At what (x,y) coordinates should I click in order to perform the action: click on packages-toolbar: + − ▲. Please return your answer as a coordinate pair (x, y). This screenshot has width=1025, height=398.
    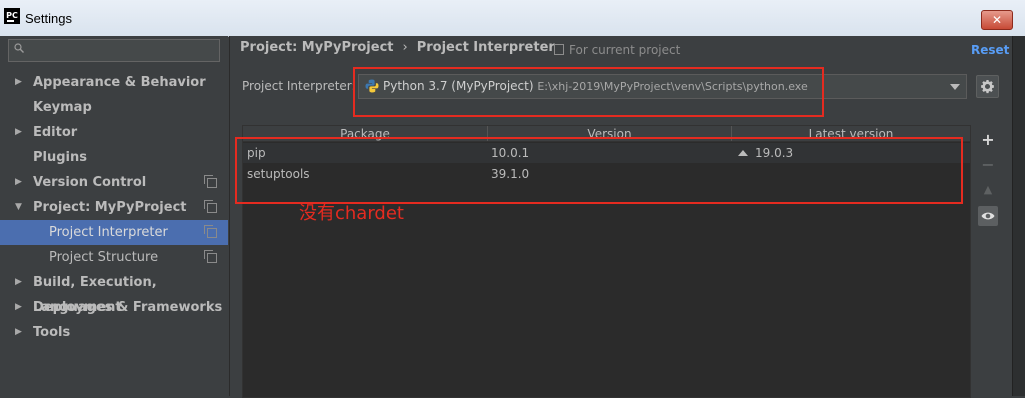
    Looking at the image, I should click on (988, 260).